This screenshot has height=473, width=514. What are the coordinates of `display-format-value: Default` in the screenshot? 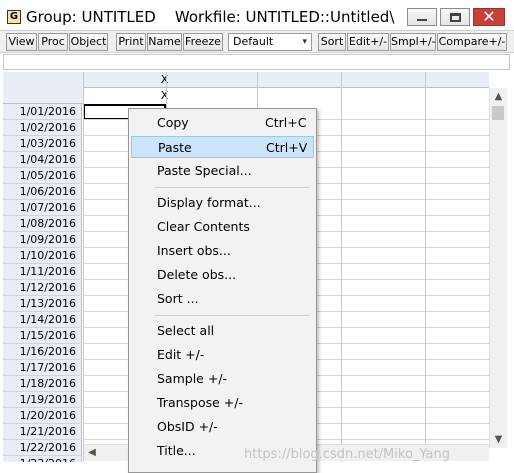 It's located at (253, 41).